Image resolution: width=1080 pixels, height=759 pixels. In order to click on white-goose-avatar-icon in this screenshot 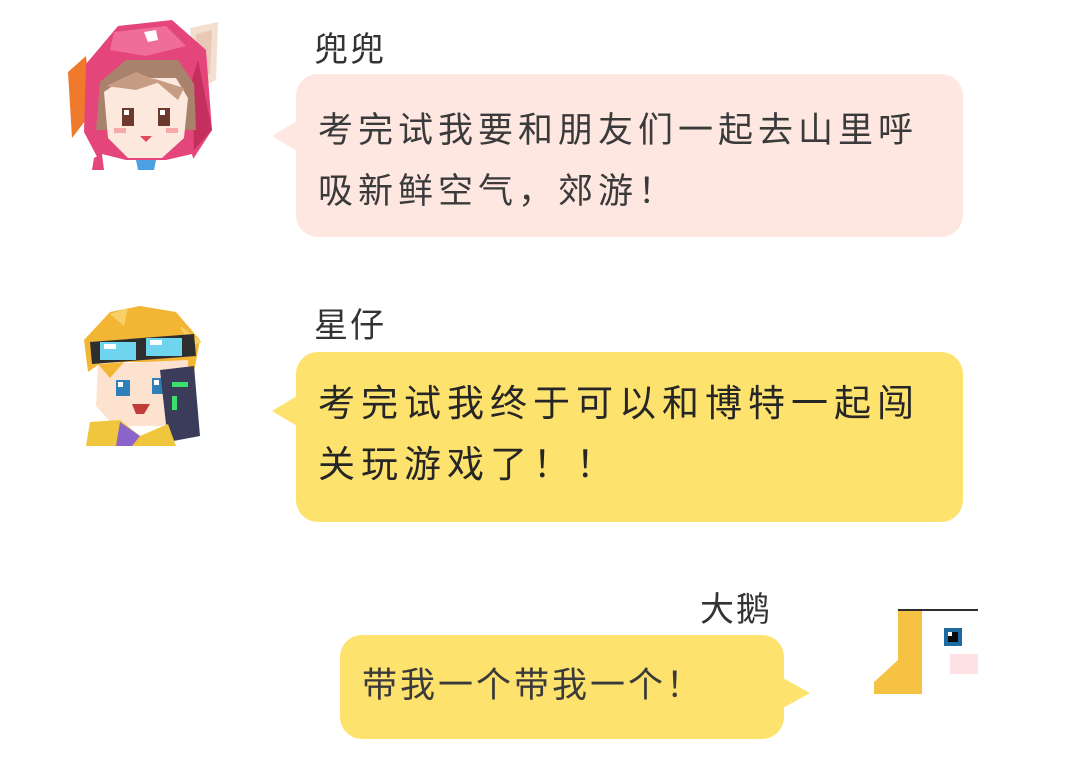, I will do `click(926, 651)`.